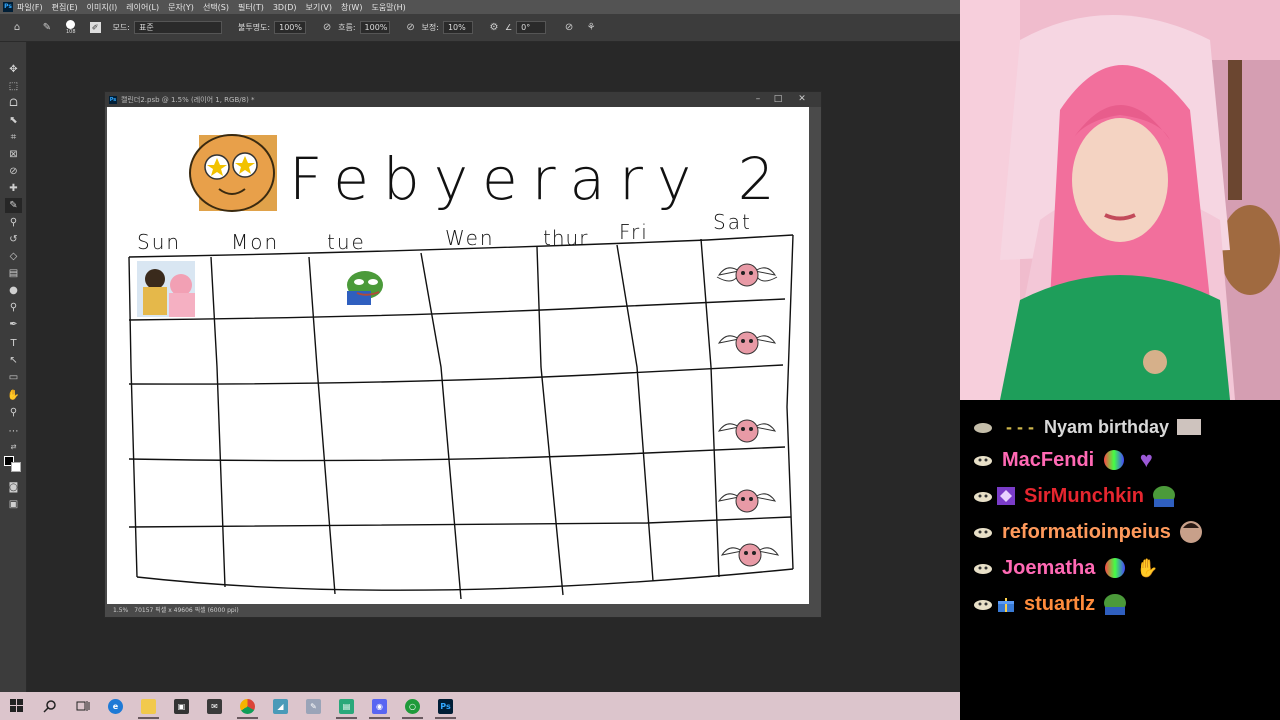  Describe the element at coordinates (1048, 568) in the screenshot. I see `chat-username: Joematha` at that location.